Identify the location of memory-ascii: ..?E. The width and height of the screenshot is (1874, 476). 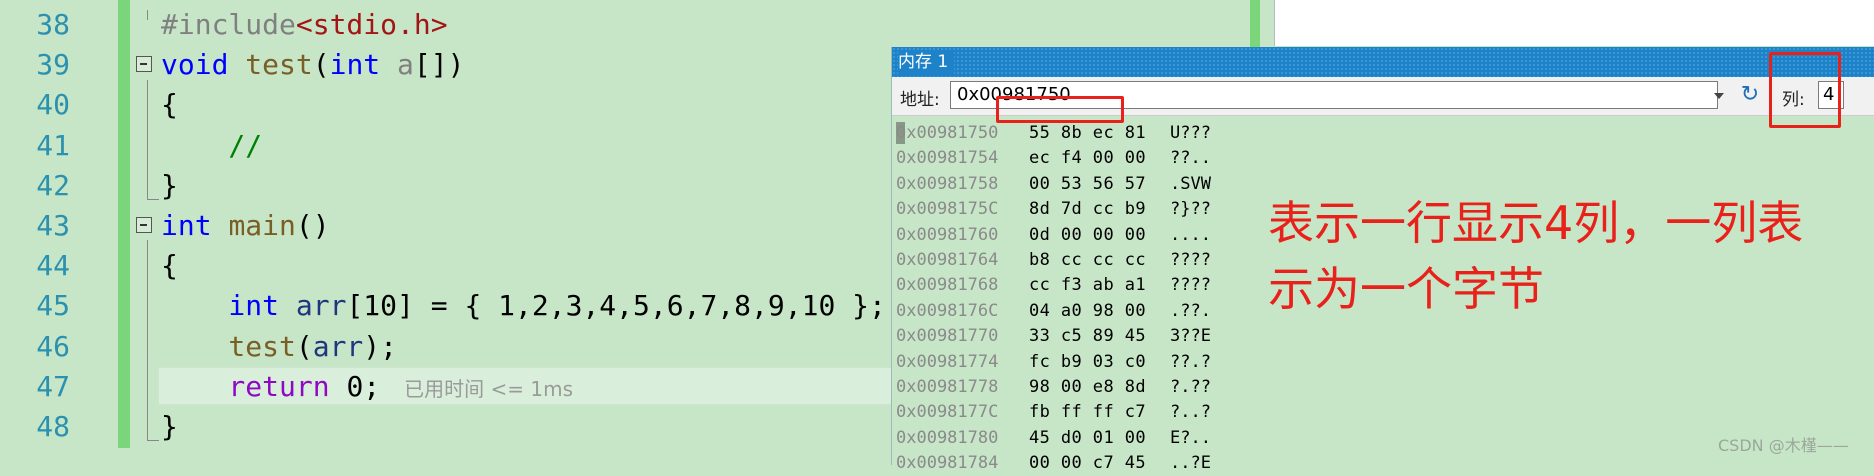
(1190, 463).